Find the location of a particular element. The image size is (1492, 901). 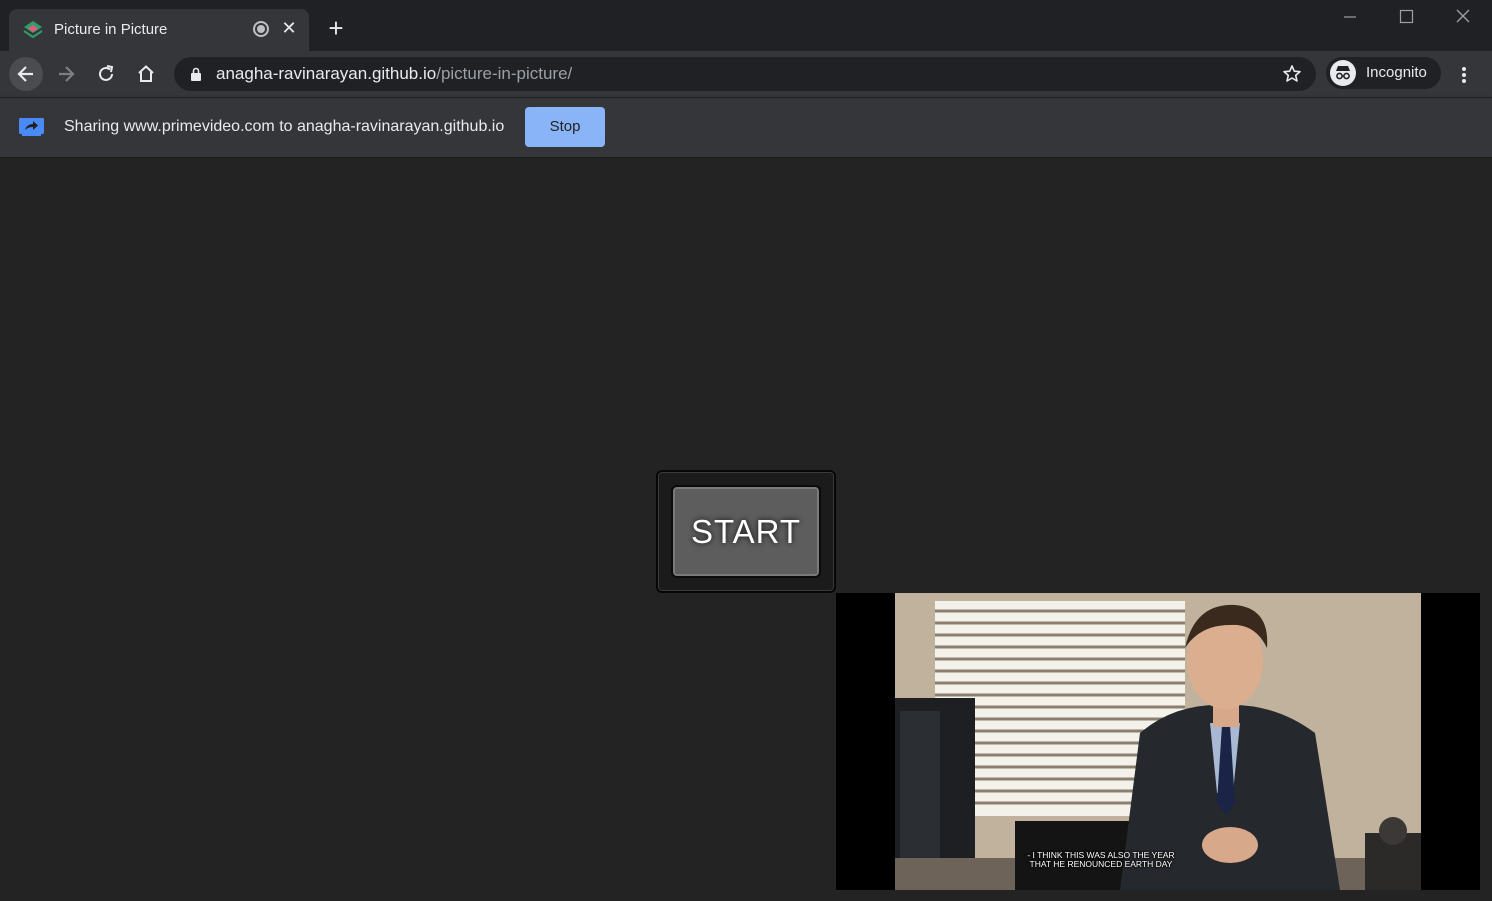

video-frame is located at coordinates (1158, 741).